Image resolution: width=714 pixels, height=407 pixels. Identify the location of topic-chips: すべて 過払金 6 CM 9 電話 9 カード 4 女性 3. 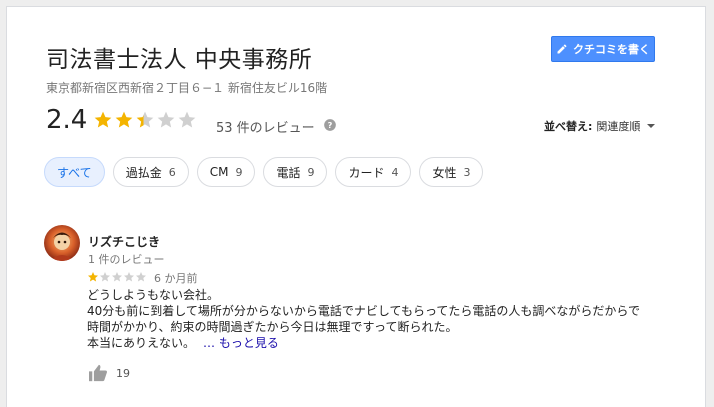
(264, 172).